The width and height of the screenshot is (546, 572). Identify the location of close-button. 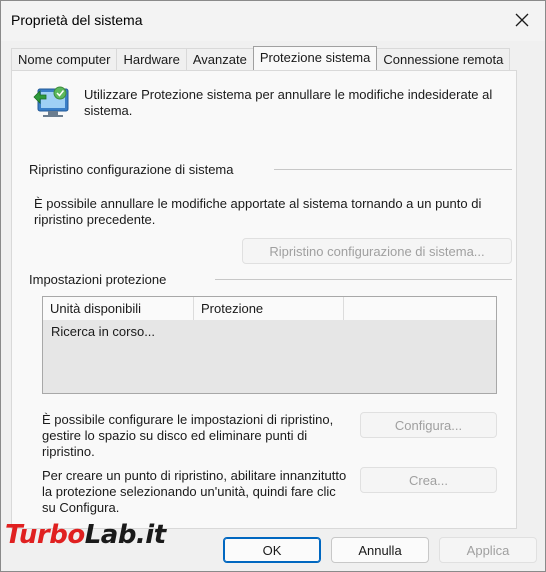
(522, 20).